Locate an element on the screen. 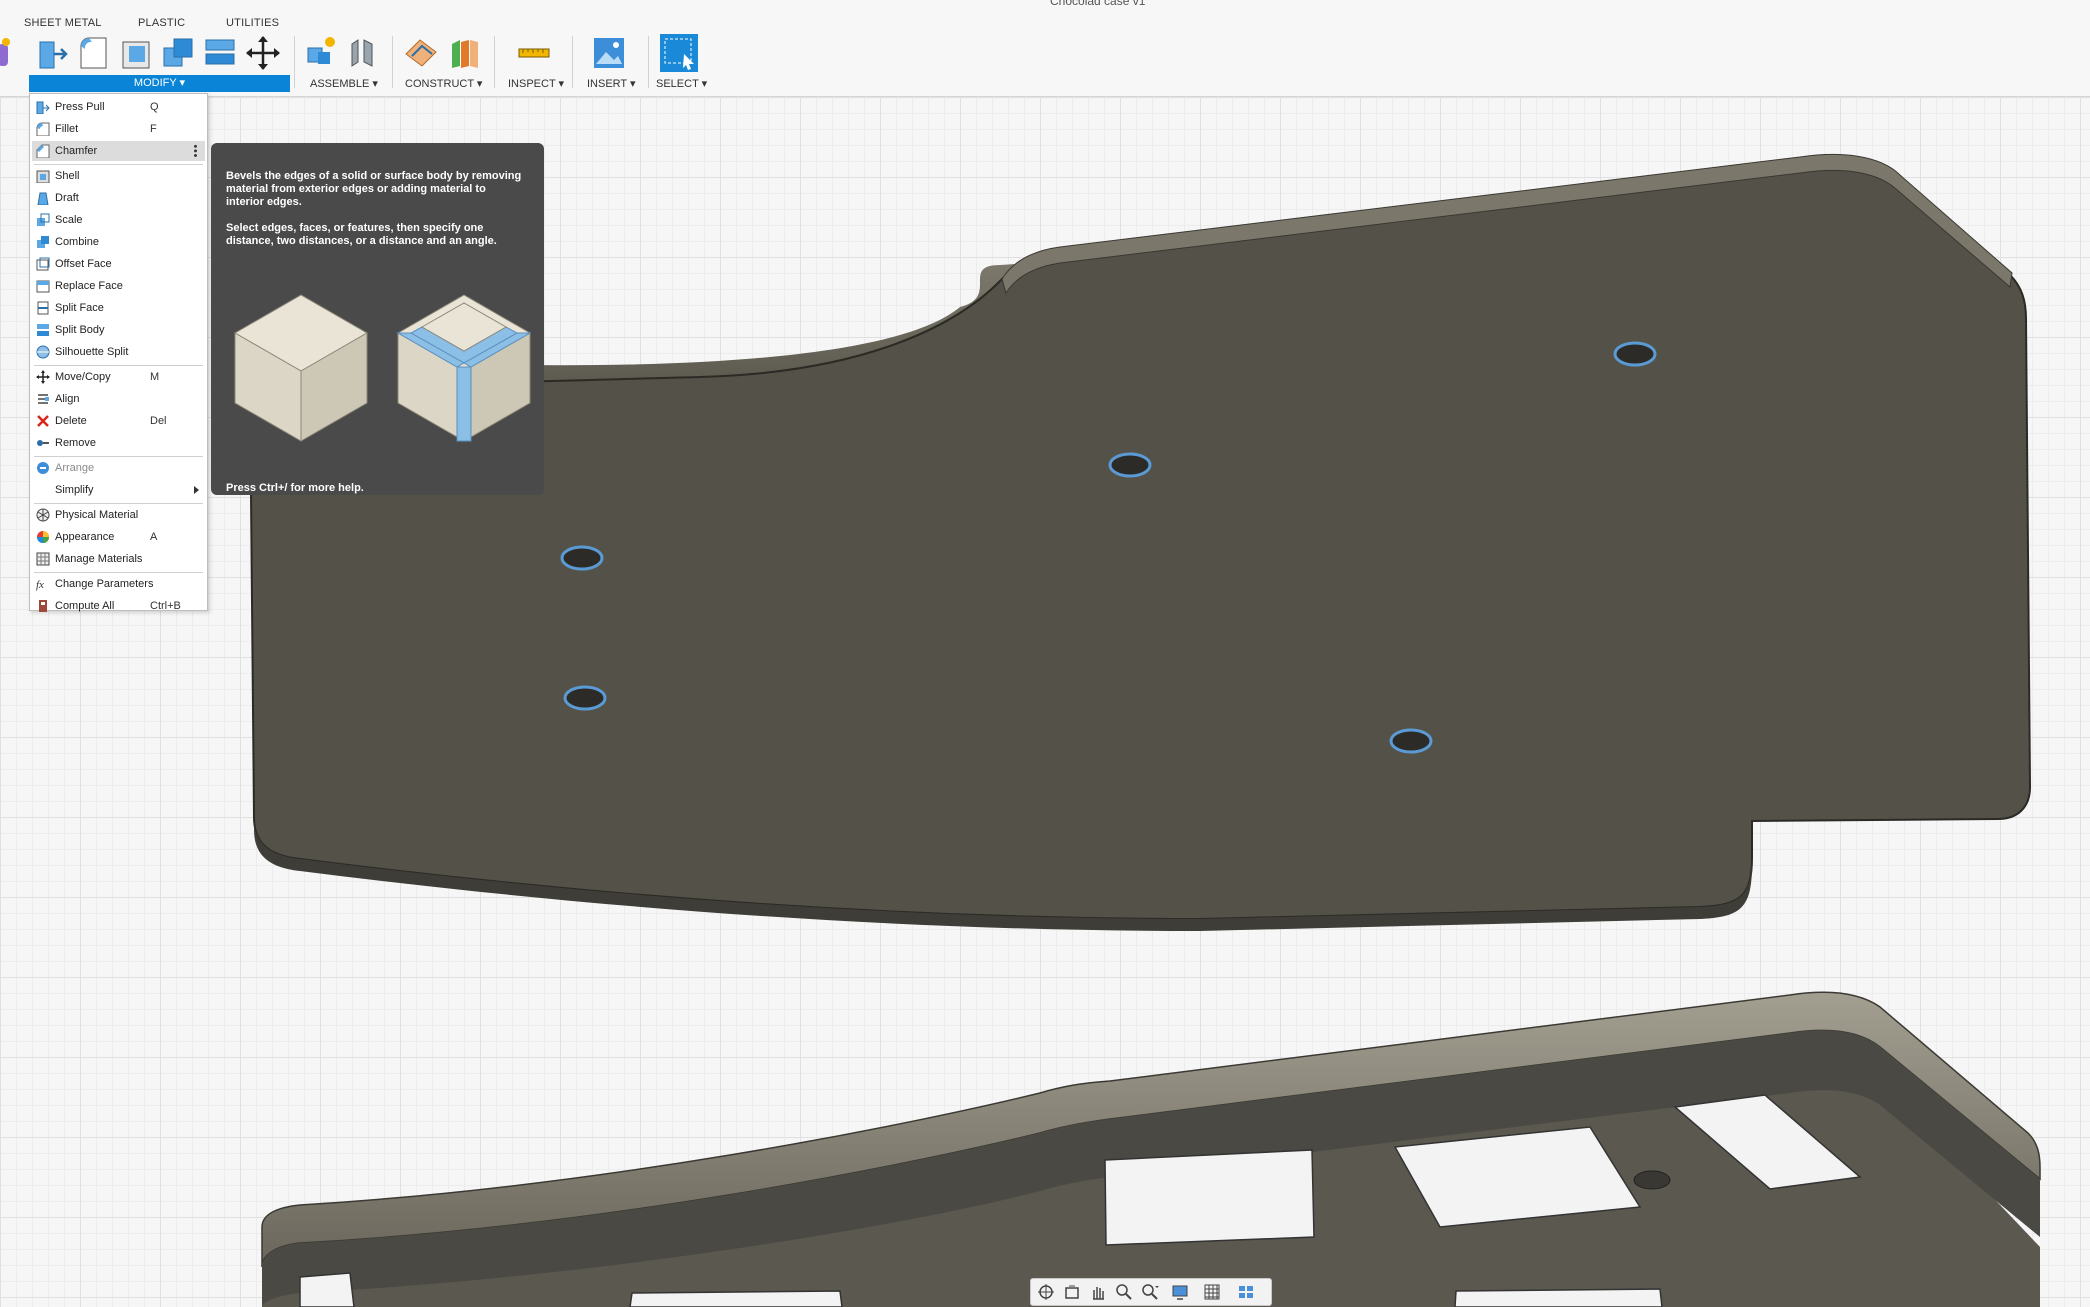 This screenshot has width=2090, height=1307. fit-icon is located at coordinates (1150, 1292).